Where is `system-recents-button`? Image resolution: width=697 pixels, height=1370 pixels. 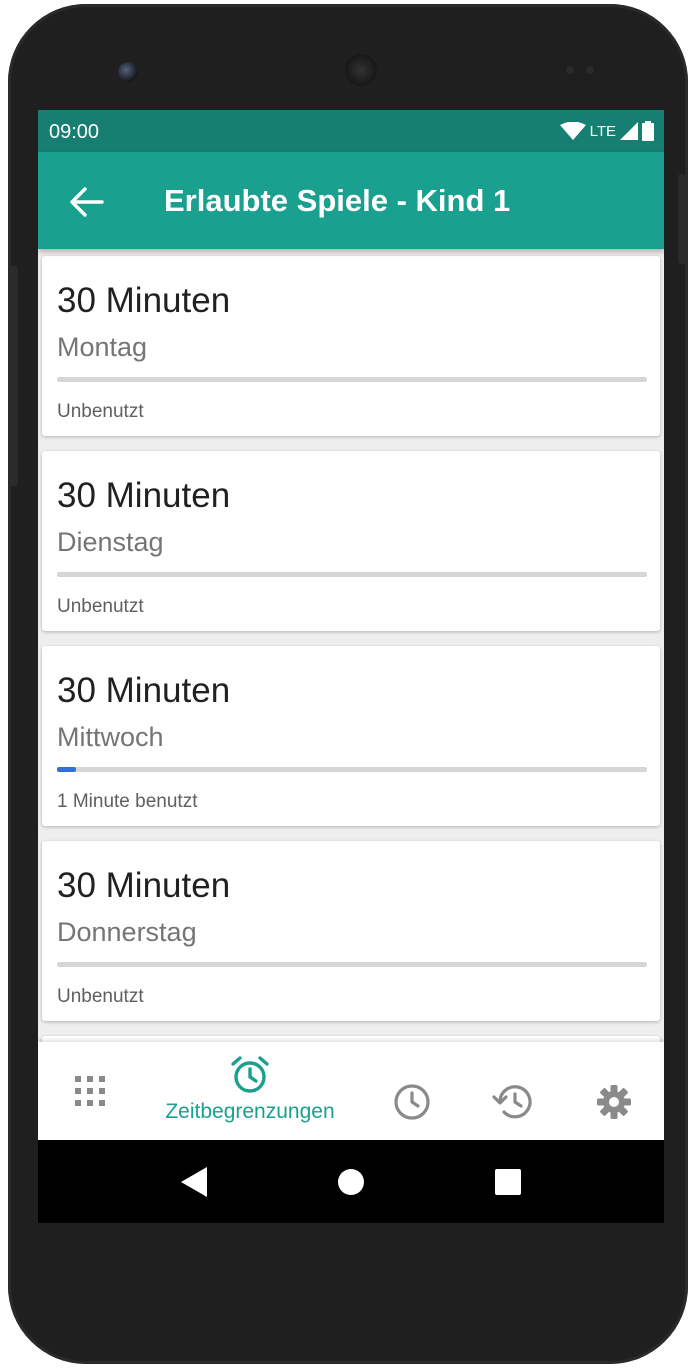
system-recents-button is located at coordinates (508, 1182).